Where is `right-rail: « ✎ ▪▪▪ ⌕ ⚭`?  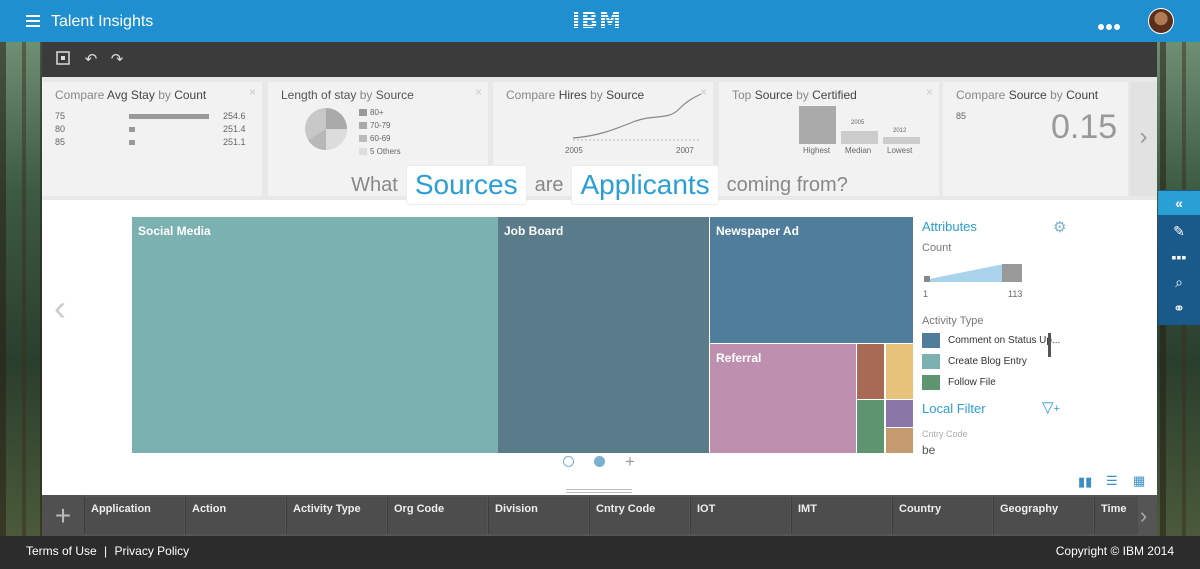 right-rail: « ✎ ▪▪▪ ⌕ ⚭ is located at coordinates (1179, 257).